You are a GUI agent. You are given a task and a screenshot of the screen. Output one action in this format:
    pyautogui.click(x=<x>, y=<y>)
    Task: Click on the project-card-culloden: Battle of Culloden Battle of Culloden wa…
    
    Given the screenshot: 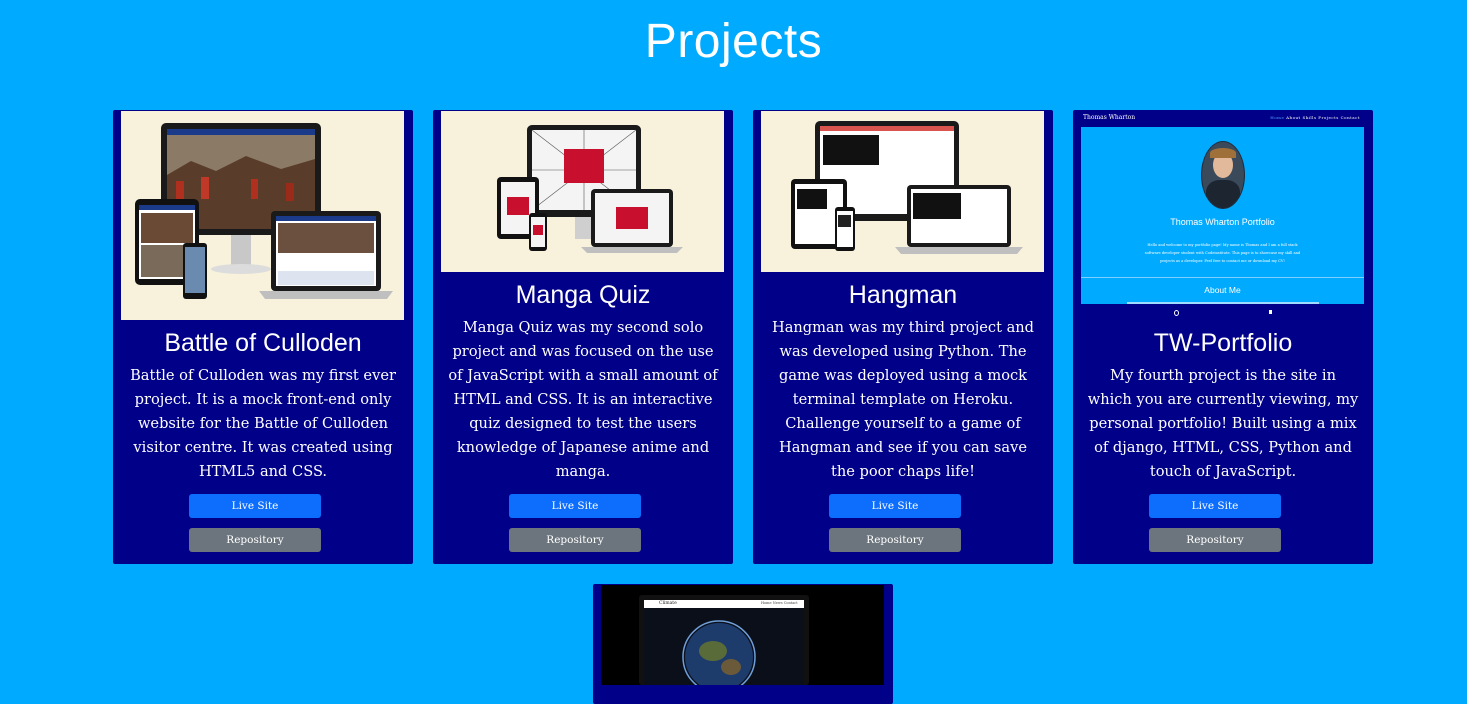 What is the action you would take?
    pyautogui.click(x=263, y=337)
    